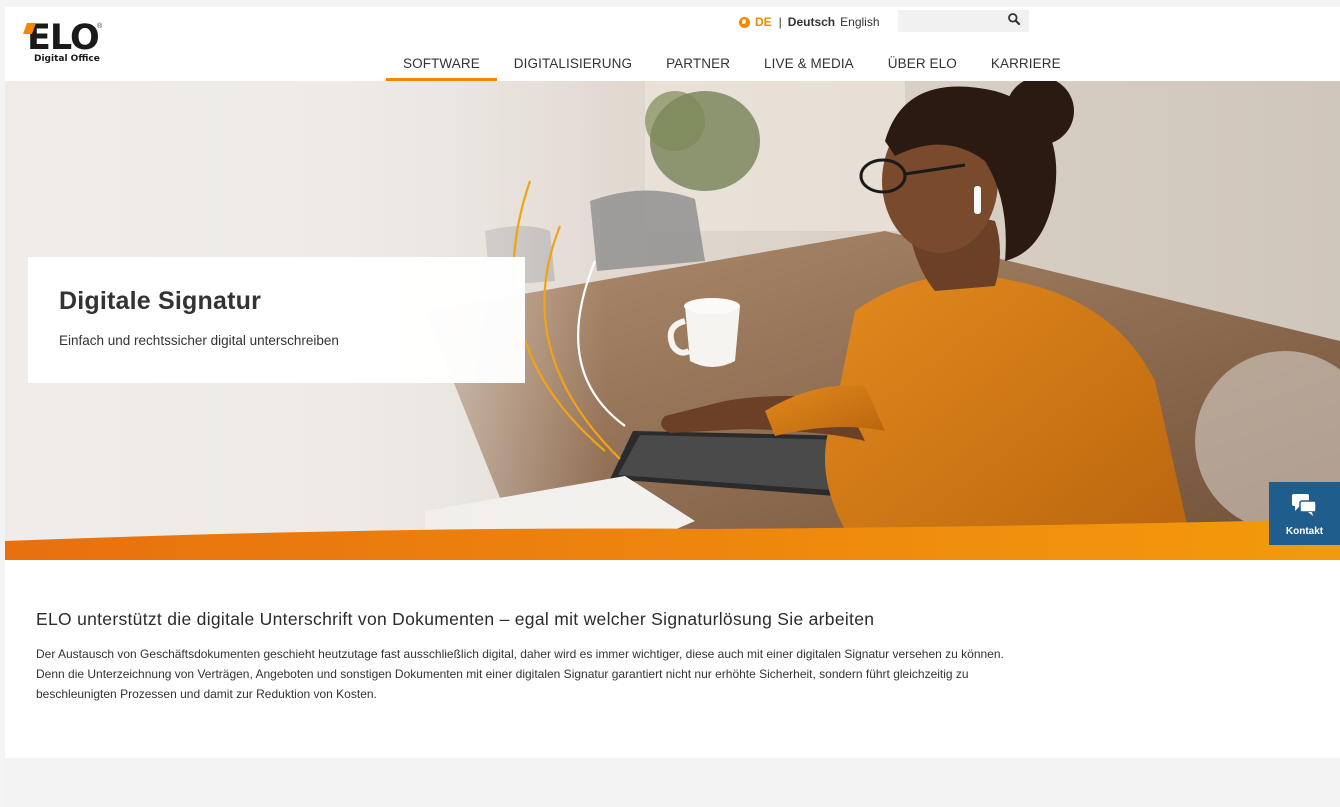 The image size is (1340, 807). I want to click on nav-item-digitalisierung: DIGITALISIERUNG, so click(573, 66).